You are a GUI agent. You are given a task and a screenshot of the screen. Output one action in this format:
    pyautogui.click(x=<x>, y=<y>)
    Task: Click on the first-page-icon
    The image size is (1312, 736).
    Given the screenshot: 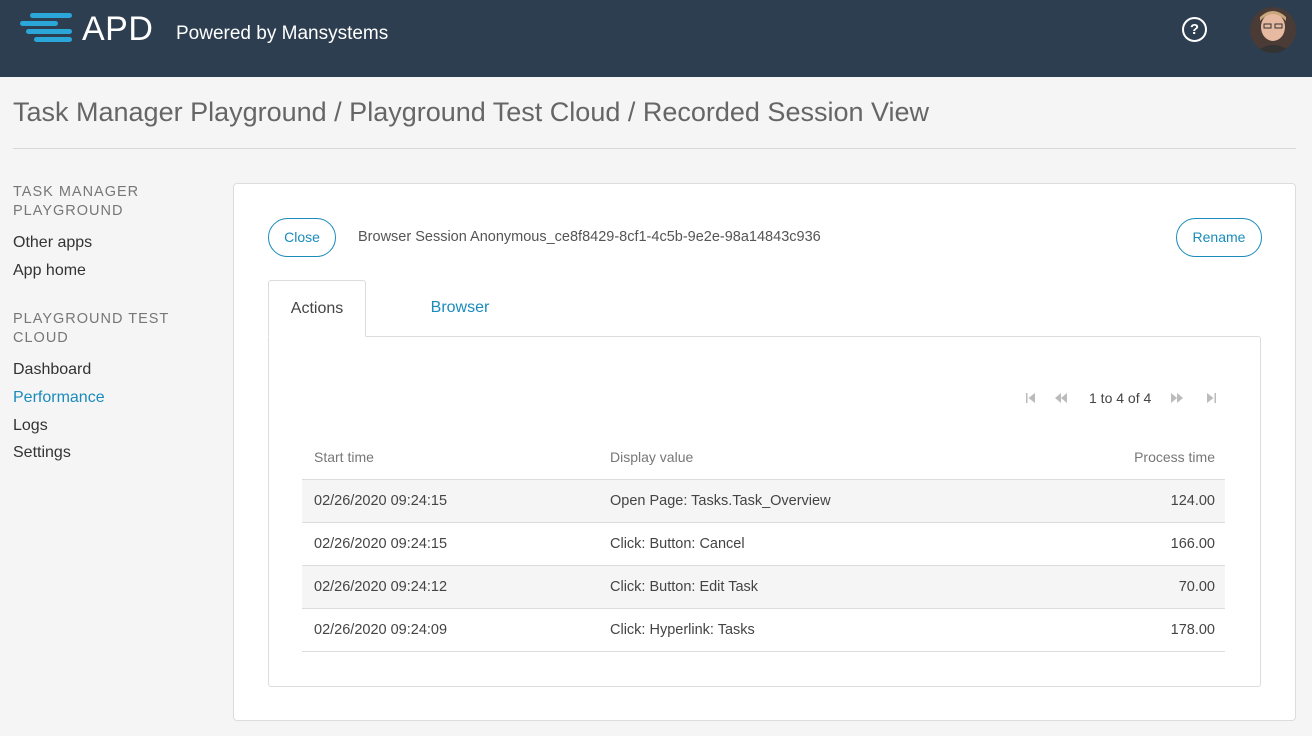 What is the action you would take?
    pyautogui.click(x=1031, y=398)
    